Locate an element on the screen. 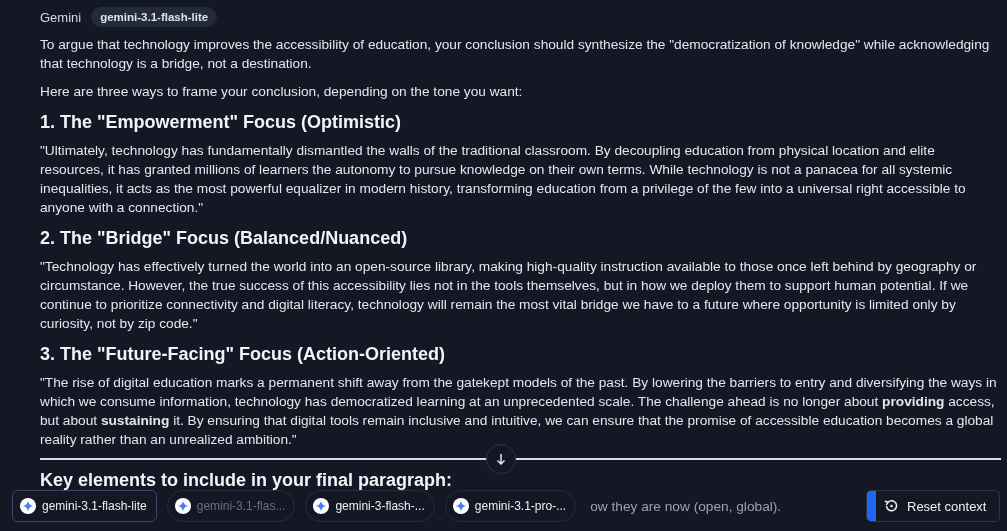 This screenshot has width=1007, height=531. section-heading: 2. The "Bridge" Focus (Balanced/Nuanced) is located at coordinates (224, 238).